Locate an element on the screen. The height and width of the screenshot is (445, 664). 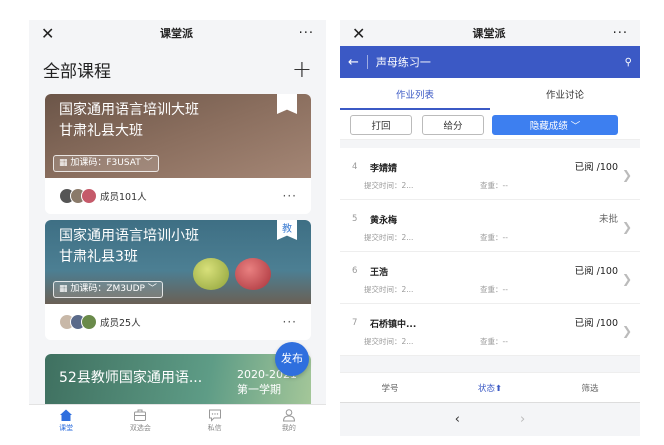
hide-scores-button: 隐藏成绩 ﹀ is located at coordinates (555, 124).